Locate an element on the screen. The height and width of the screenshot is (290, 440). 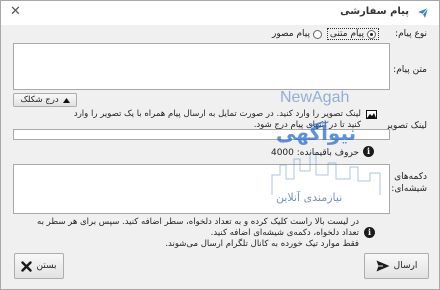
glass-buttons-list is located at coordinates (201, 189).